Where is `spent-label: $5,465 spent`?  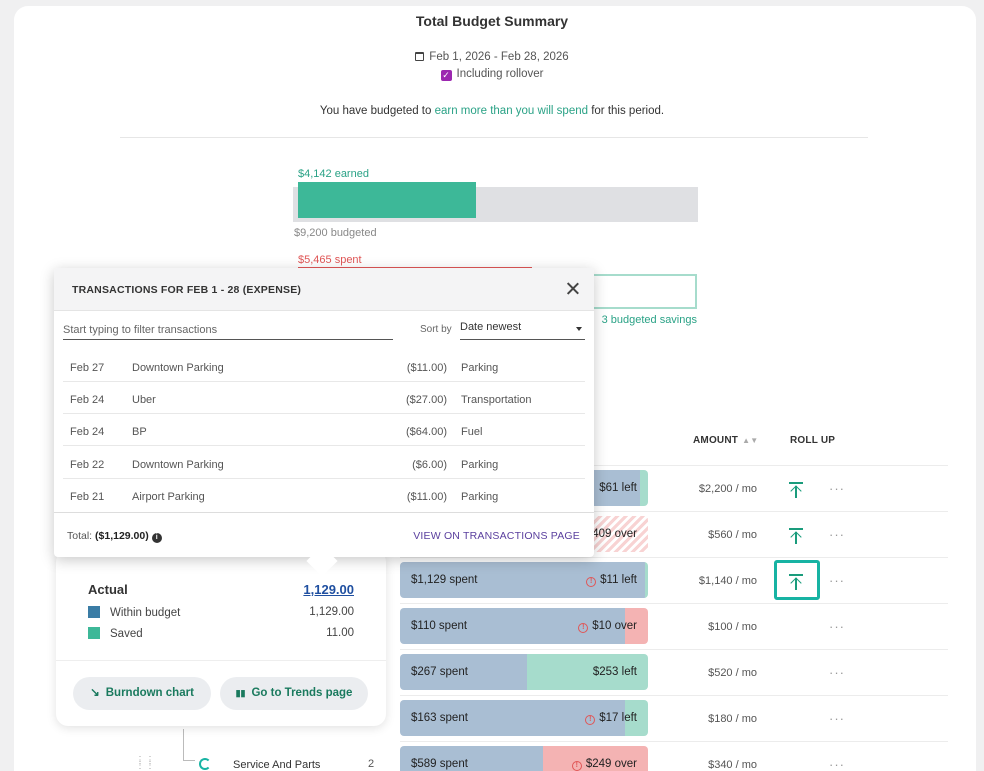 spent-label: $5,465 spent is located at coordinates (330, 260).